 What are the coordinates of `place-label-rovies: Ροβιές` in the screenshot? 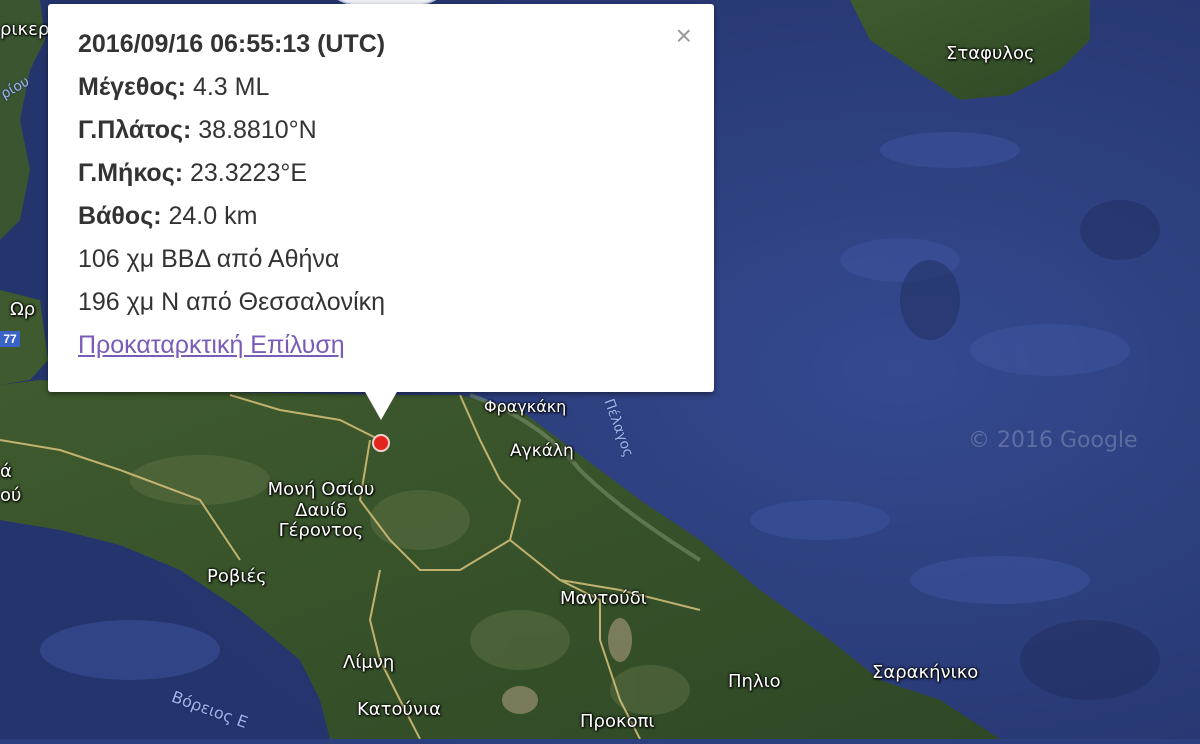 It's located at (237, 576).